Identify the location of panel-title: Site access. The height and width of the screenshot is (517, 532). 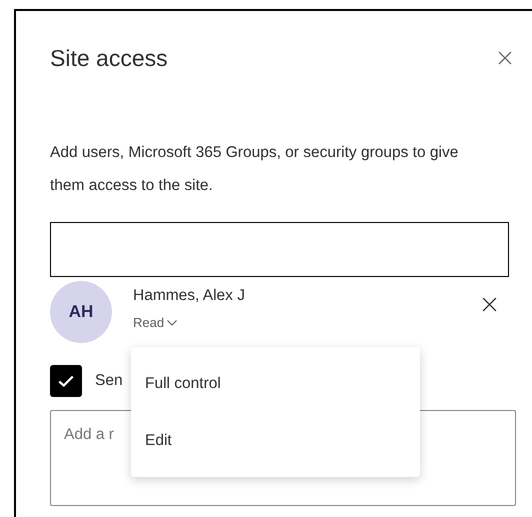
(109, 58).